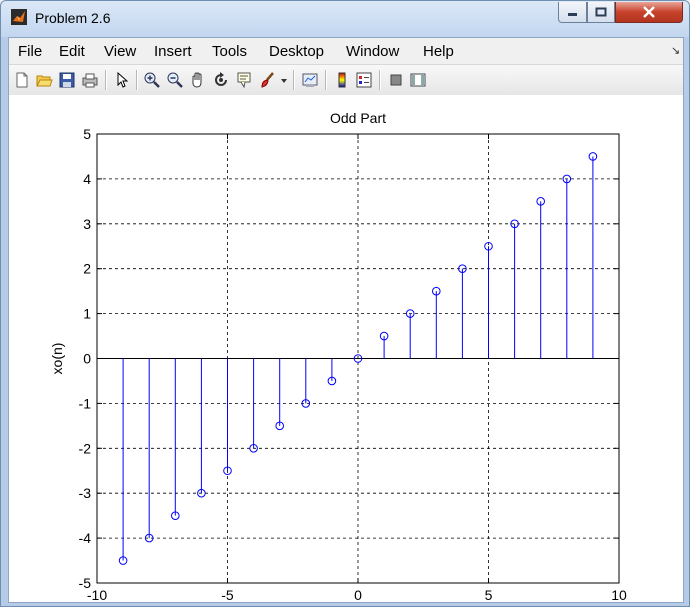 Image resolution: width=690 pixels, height=607 pixels. I want to click on colorbar-icon, so click(342, 80).